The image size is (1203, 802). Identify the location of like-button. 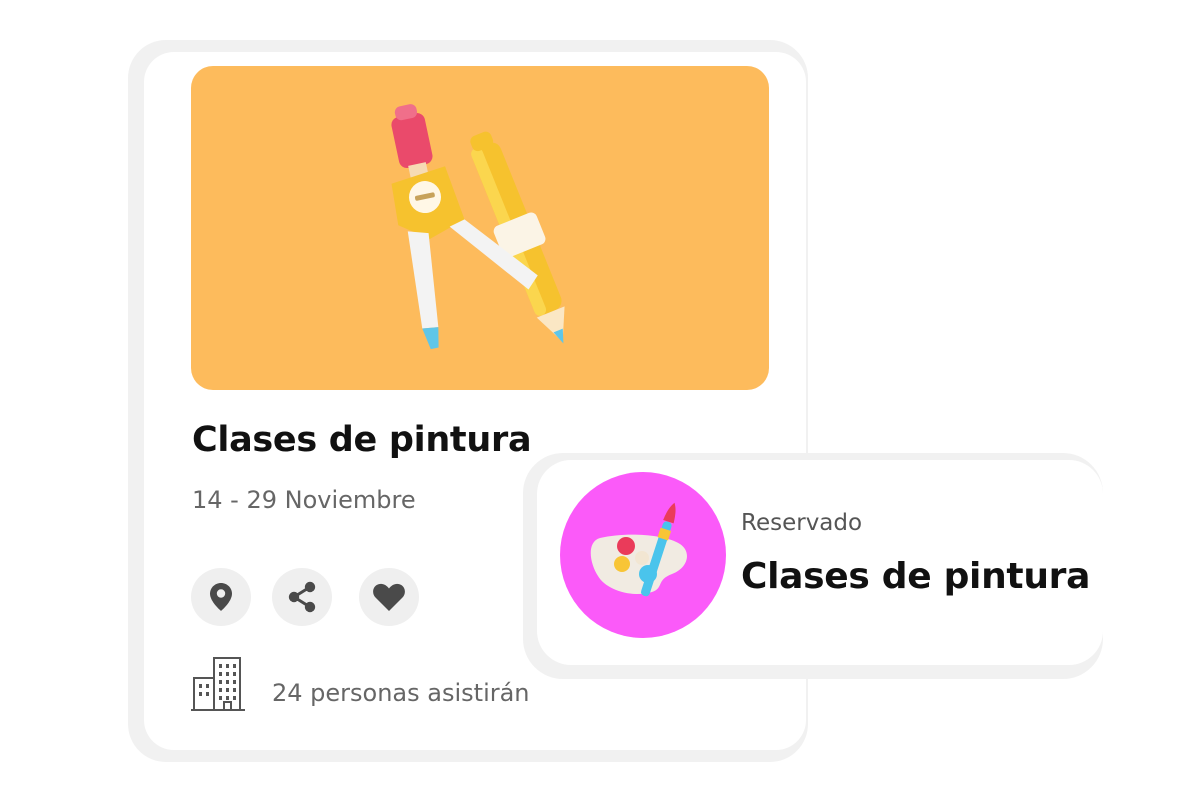
(389, 597).